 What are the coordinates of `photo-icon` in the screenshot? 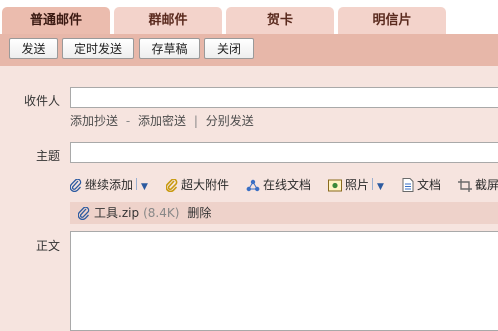 It's located at (336, 185).